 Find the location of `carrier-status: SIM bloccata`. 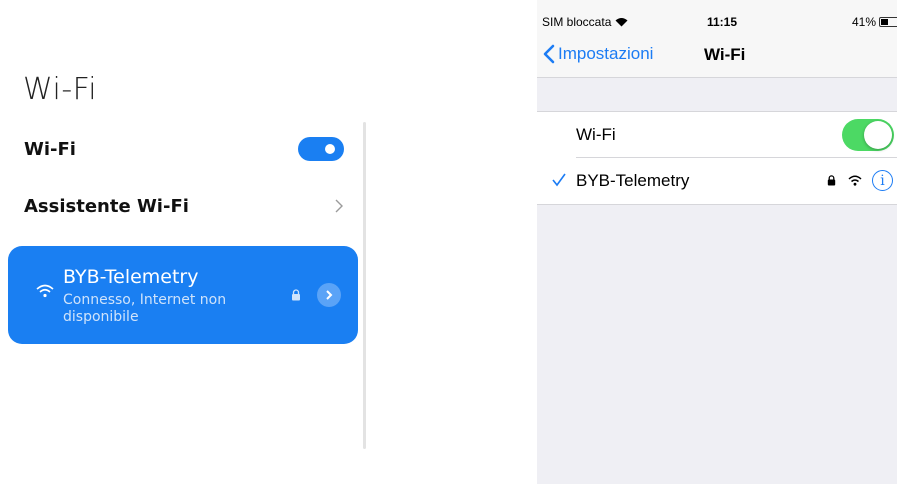

carrier-status: SIM bloccata is located at coordinates (585, 22).